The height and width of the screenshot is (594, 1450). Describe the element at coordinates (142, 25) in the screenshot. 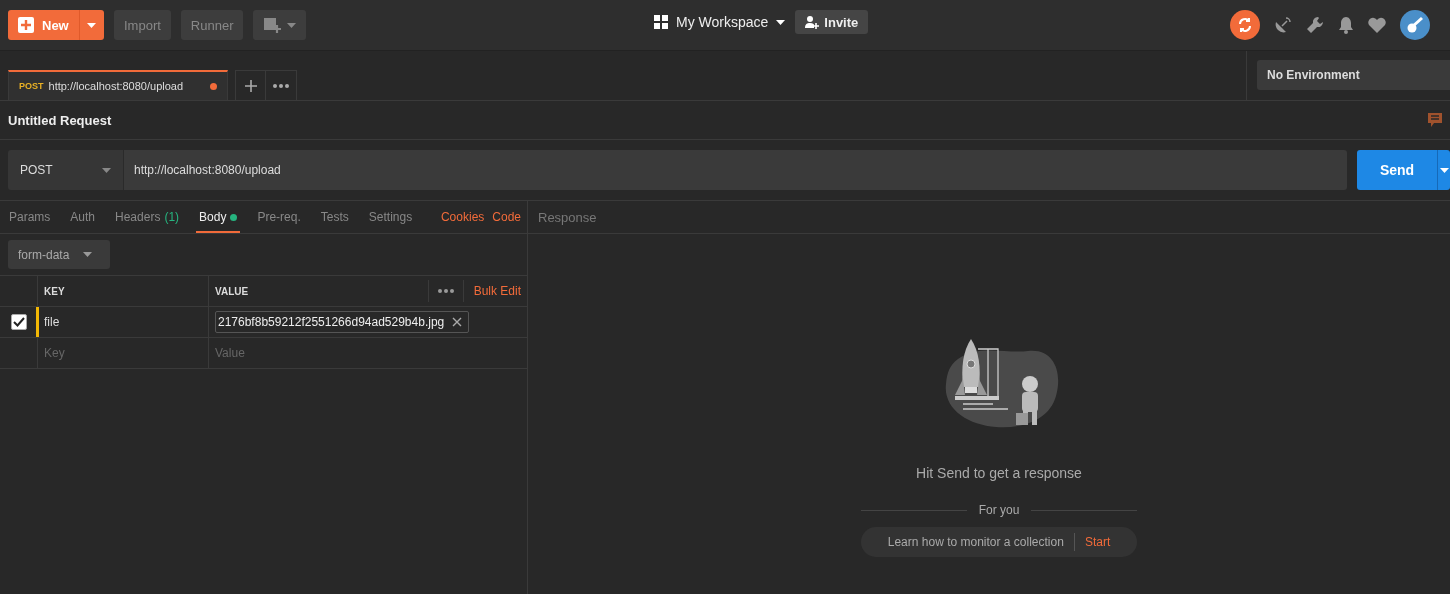

I see `toolbar-button: Import` at that location.